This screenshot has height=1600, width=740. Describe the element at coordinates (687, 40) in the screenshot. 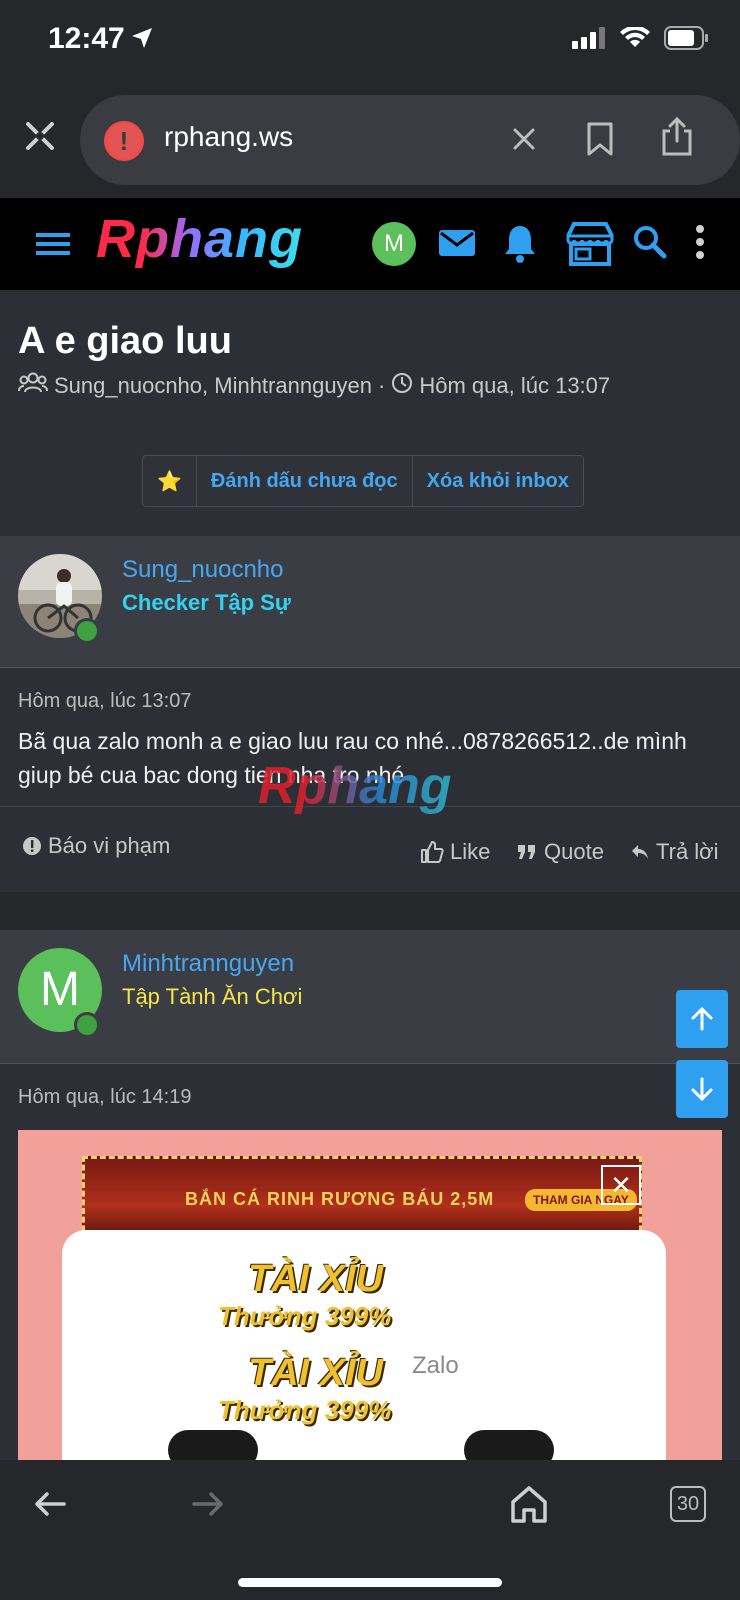

I see `battery-icon` at that location.